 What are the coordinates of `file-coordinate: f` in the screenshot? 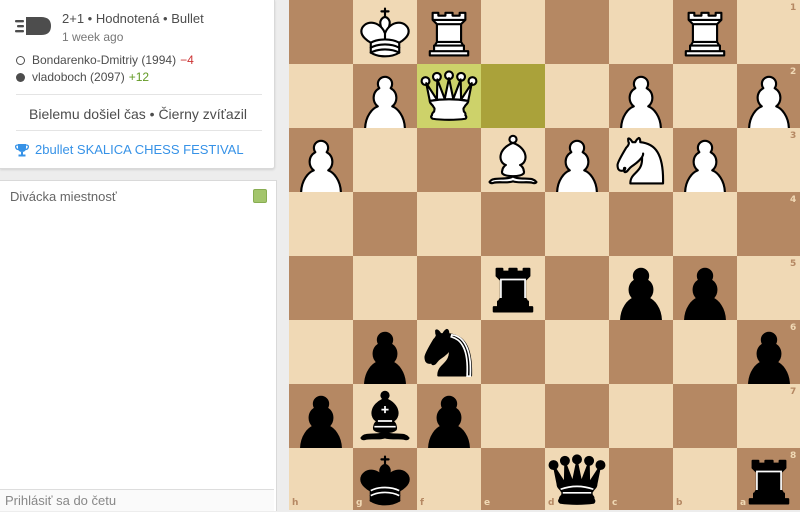 It's located at (422, 503).